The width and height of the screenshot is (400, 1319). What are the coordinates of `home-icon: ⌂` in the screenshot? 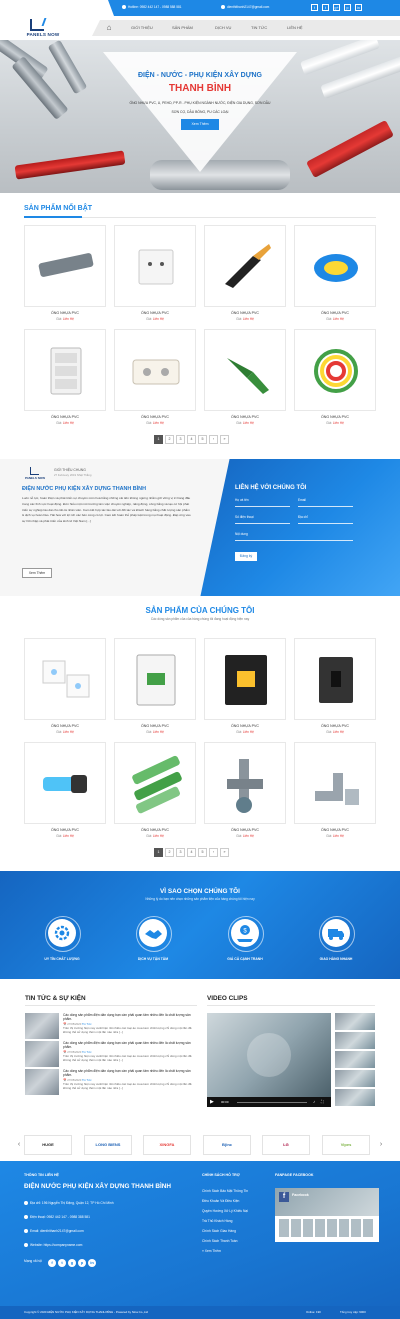 It's located at (109, 28).